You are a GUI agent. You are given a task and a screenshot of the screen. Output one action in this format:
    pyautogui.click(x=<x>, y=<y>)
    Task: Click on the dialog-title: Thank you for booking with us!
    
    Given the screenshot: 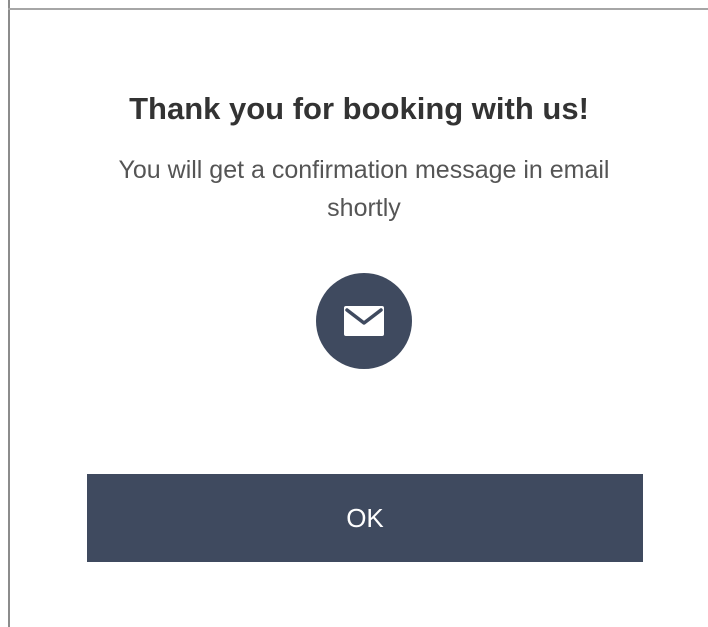 What is the action you would take?
    pyautogui.click(x=359, y=108)
    